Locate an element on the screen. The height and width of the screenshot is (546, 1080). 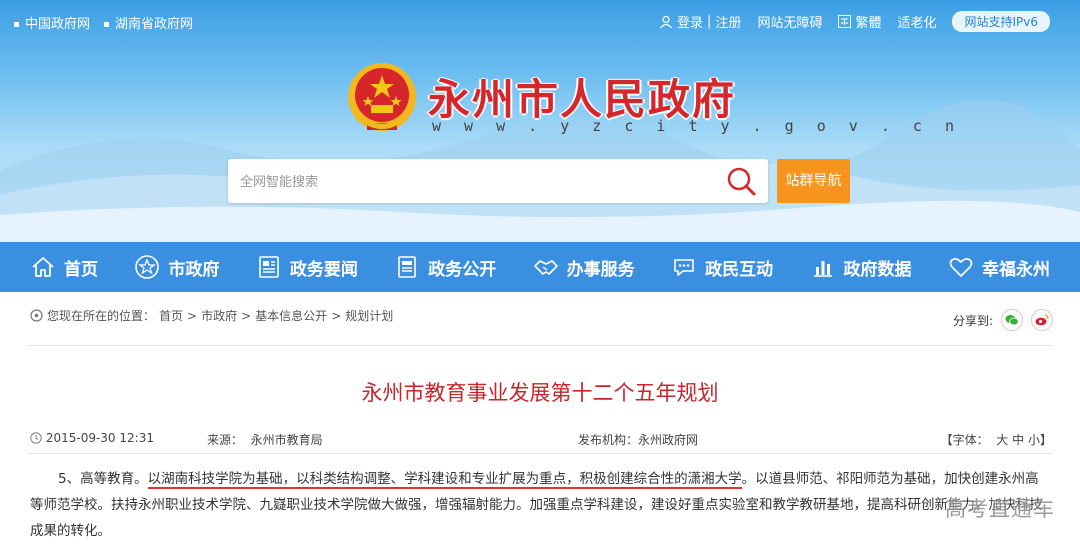
breadcrumb: 您现在所在的位置： 首页 > 市政府 > 基本信息公开 > 规划计划 is located at coordinates (211, 315).